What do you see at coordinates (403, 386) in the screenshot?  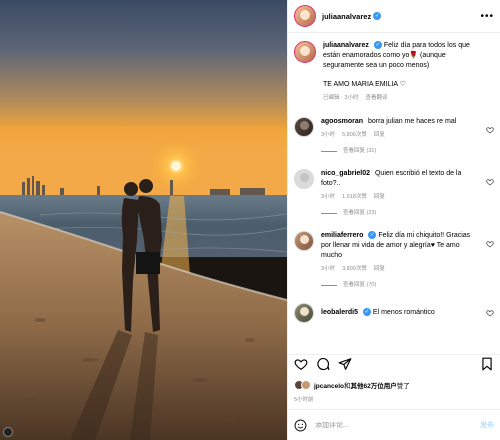 I see `likes-suffix: 赞了` at bounding box center [403, 386].